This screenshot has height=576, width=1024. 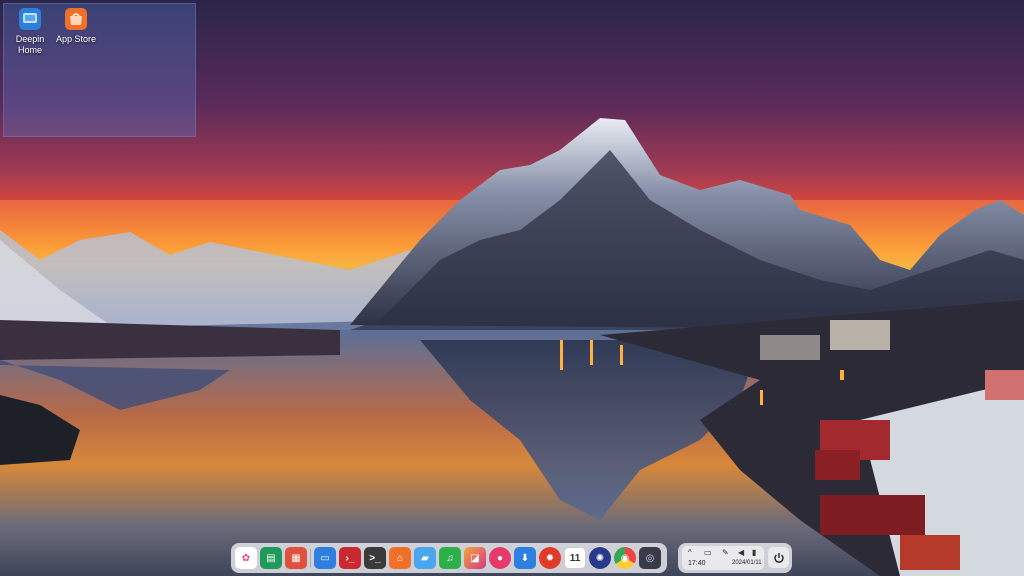 What do you see at coordinates (296, 558) in the screenshot?
I see `multitask-icon: ▦` at bounding box center [296, 558].